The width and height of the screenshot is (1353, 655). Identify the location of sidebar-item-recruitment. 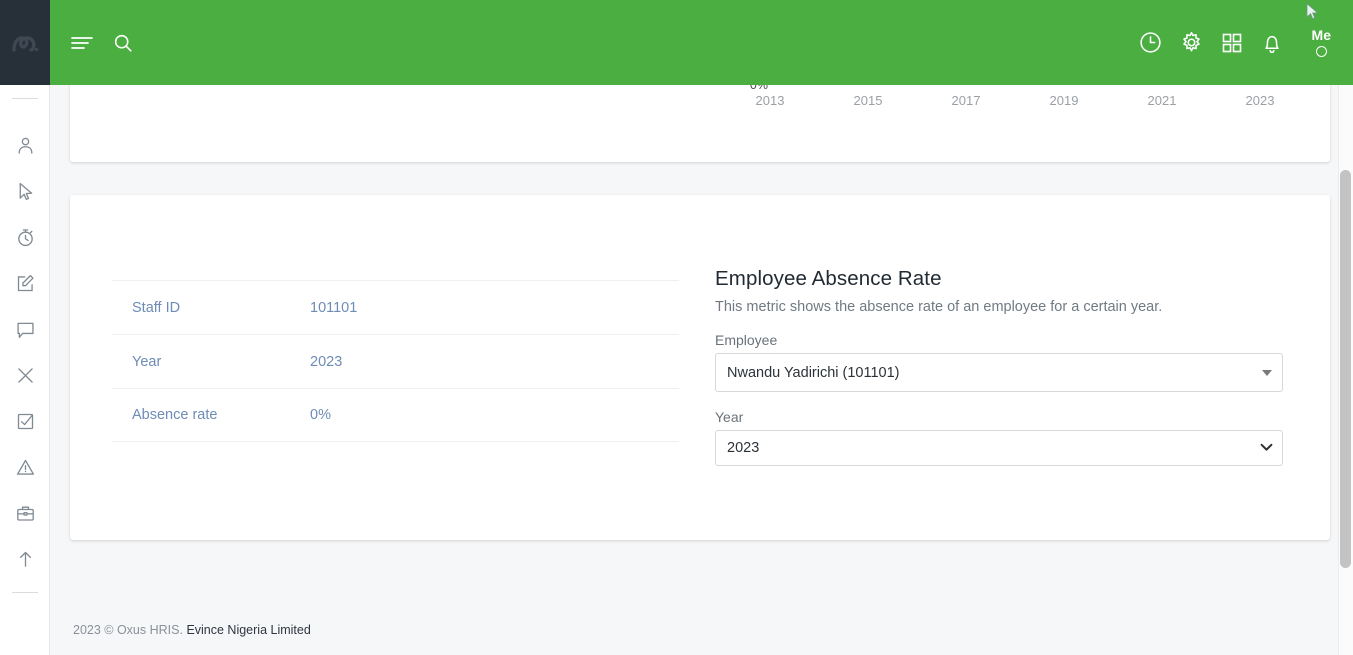
(25, 191).